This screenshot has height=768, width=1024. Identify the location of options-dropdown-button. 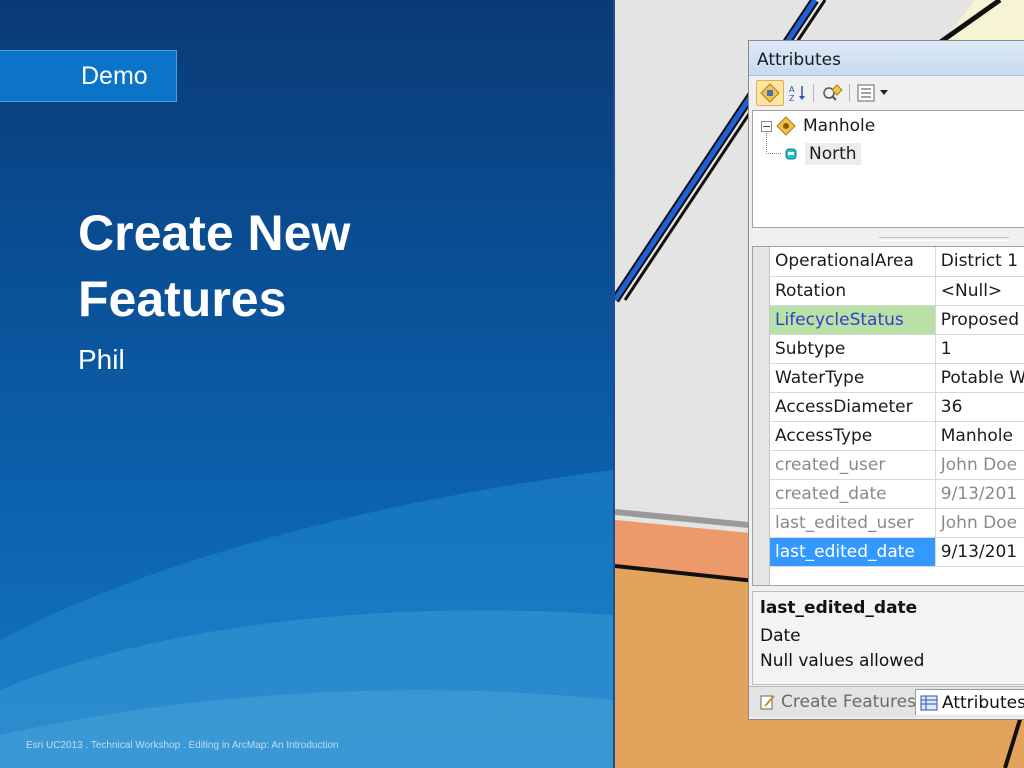
(884, 93).